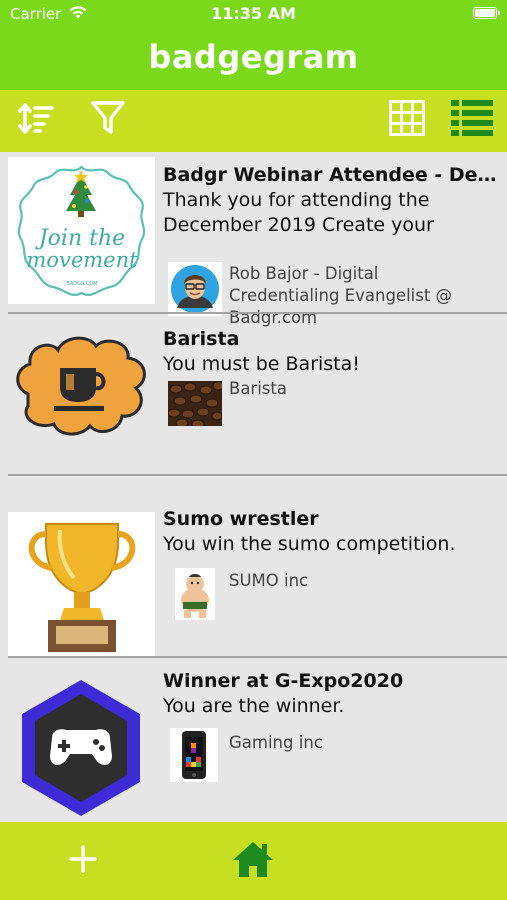  Describe the element at coordinates (254, 706) in the screenshot. I see `badge-description: You are the winner.` at that location.